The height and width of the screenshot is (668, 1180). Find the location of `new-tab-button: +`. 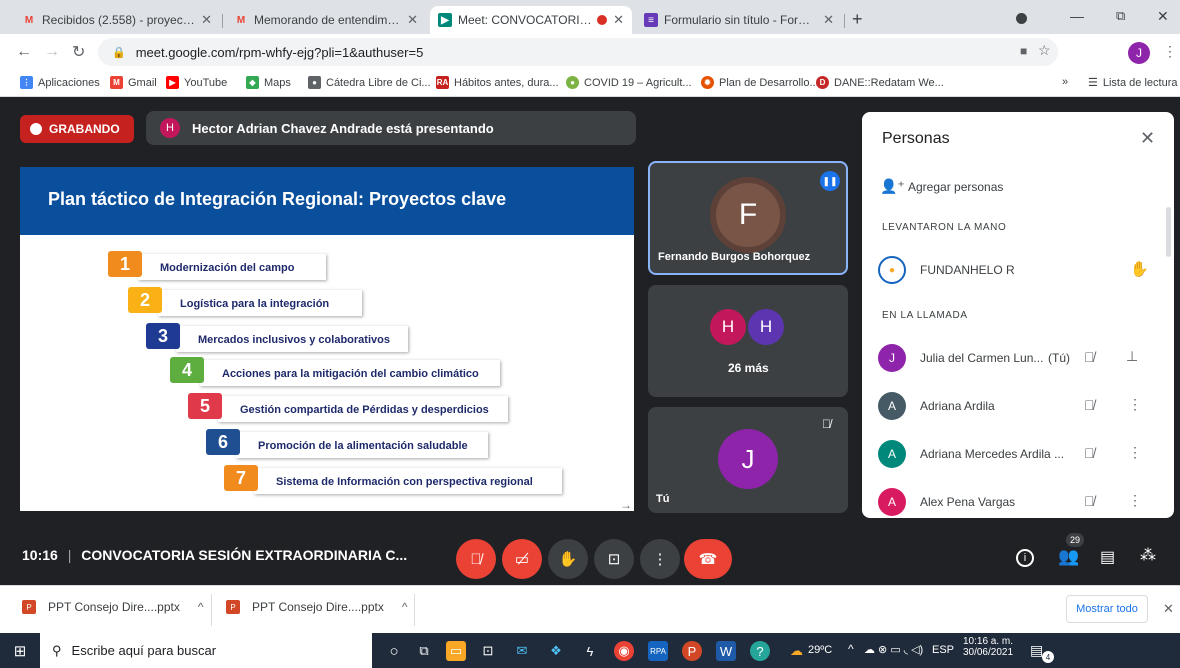

new-tab-button: + is located at coordinates (857, 19).